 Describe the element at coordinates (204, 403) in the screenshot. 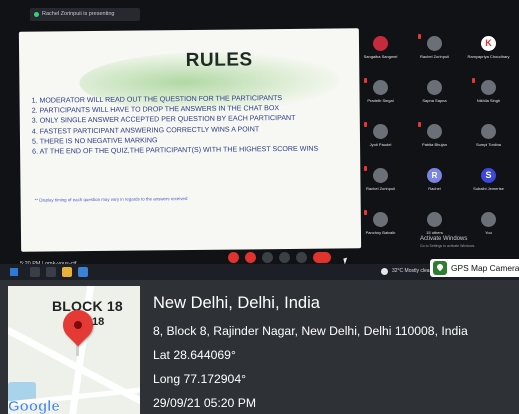

I see `timestamp: 29/09/21 05:20 PM` at that location.